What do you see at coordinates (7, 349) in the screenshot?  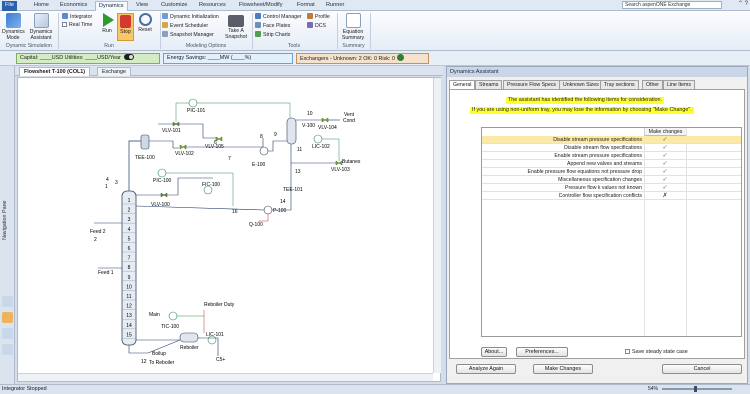 I see `drop-icon` at bounding box center [7, 349].